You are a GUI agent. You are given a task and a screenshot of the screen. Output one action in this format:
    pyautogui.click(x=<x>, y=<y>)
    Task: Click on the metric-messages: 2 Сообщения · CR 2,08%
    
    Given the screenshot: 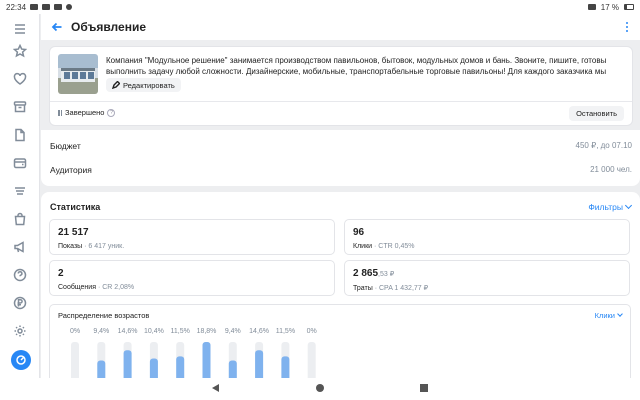 What is the action you would take?
    pyautogui.click(x=192, y=278)
    